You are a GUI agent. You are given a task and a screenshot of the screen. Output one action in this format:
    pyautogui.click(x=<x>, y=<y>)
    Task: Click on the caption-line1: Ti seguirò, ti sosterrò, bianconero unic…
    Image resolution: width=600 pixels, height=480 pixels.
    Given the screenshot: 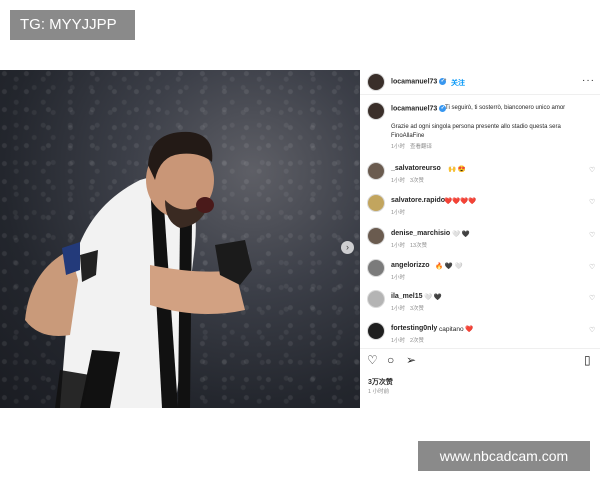 What is the action you would take?
    pyautogui.click(x=505, y=108)
    